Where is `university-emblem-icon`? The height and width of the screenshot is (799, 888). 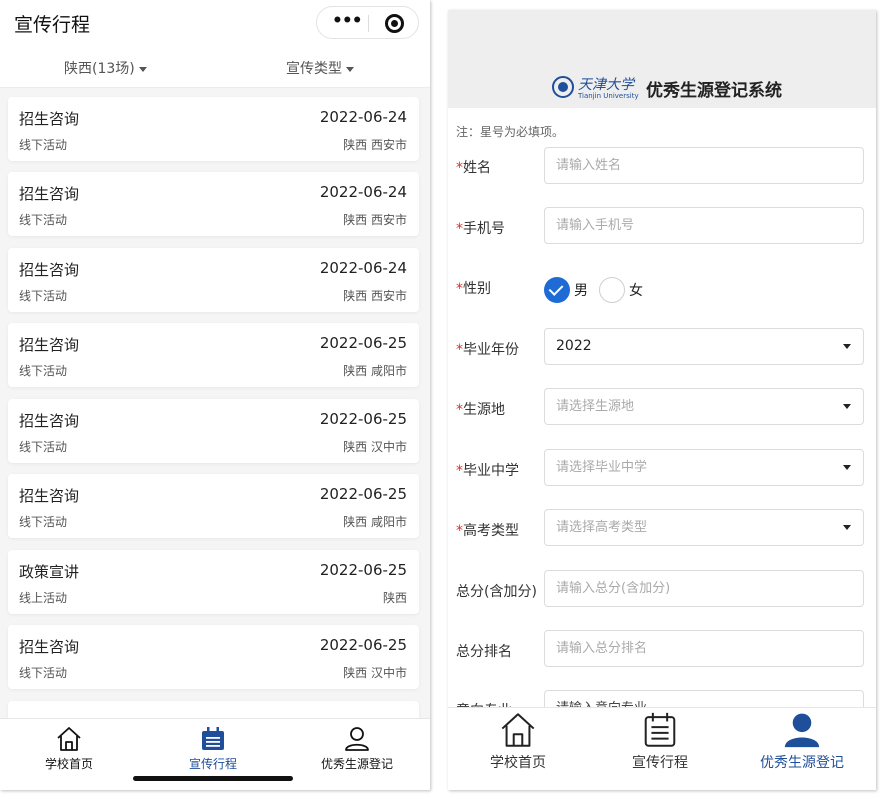 university-emblem-icon is located at coordinates (563, 87).